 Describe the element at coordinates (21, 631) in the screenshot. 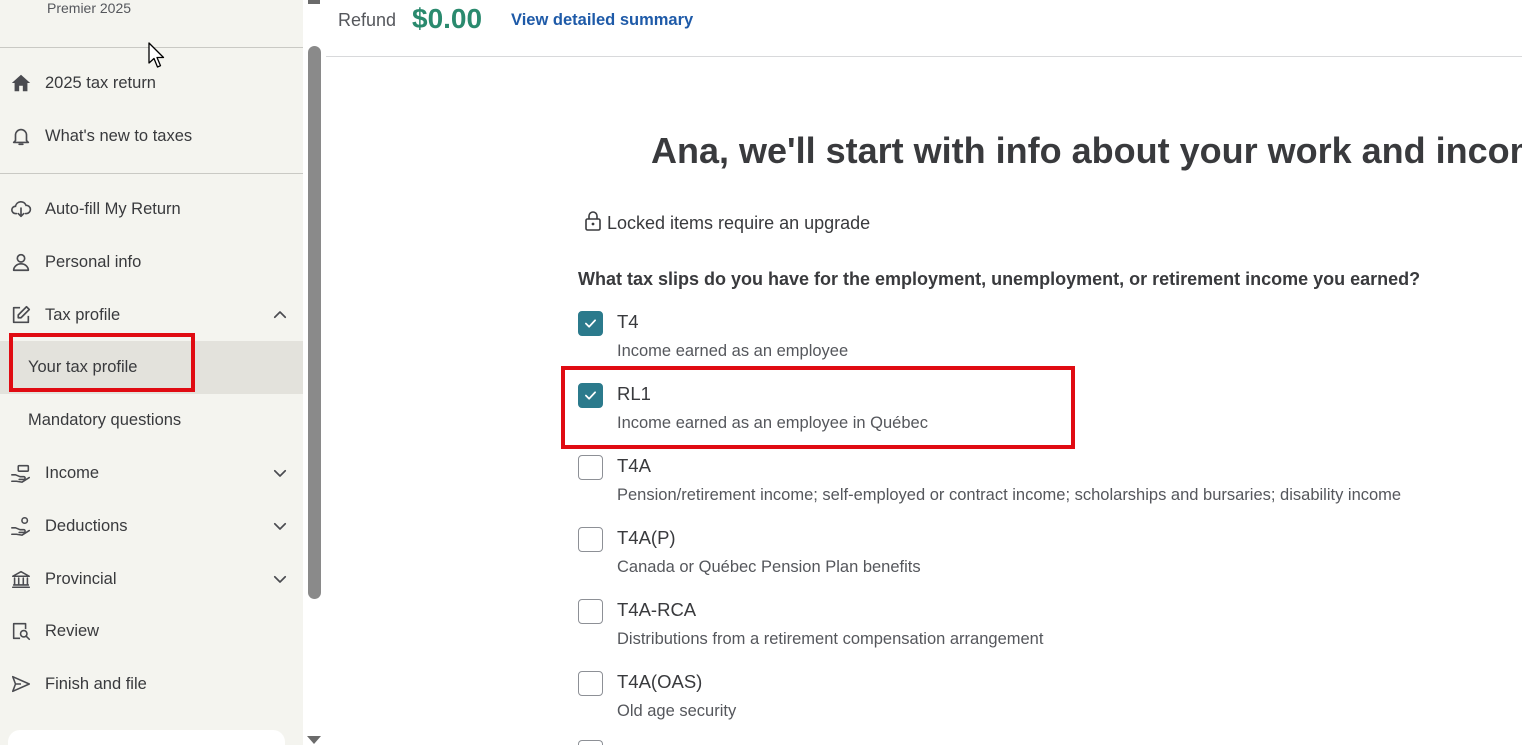

I see `document-search-icon` at that location.